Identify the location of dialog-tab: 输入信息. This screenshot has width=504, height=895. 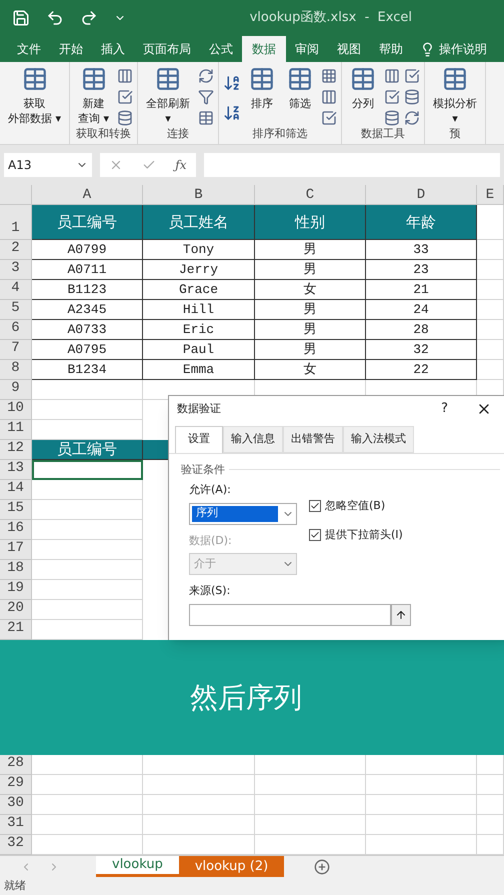
(253, 439).